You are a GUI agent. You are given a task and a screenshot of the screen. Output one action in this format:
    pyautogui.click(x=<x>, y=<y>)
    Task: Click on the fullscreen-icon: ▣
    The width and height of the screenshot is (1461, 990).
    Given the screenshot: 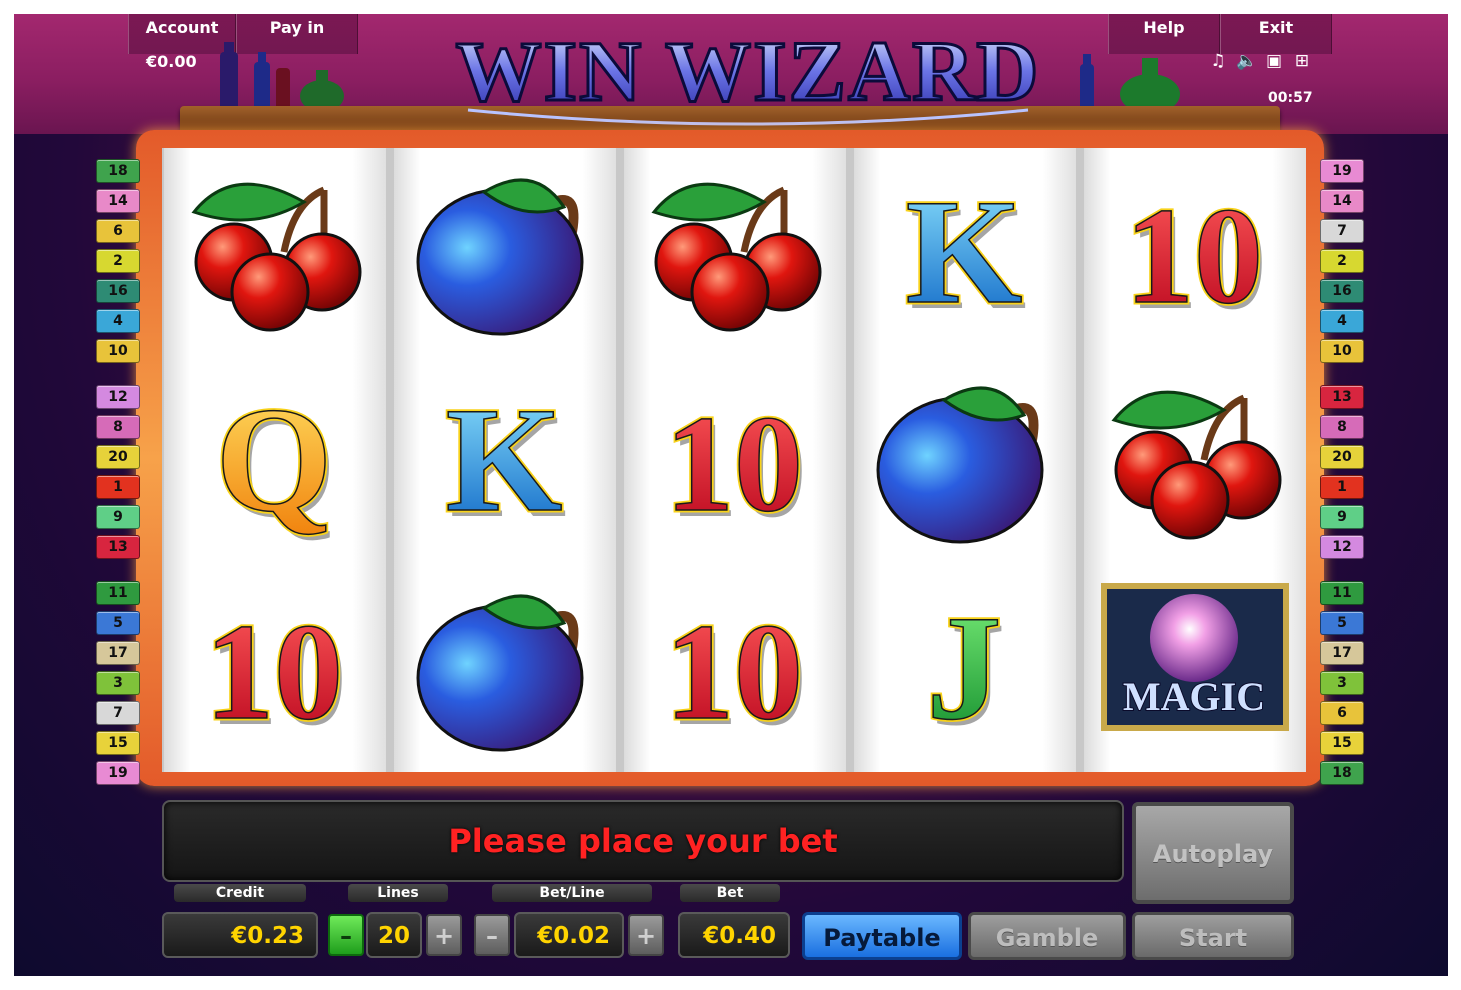 What is the action you would take?
    pyautogui.click(x=1274, y=61)
    